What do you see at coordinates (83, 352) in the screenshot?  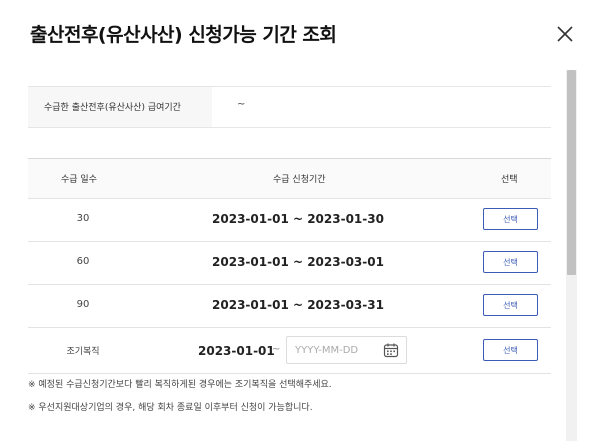 I see `early-return-label: 조기복직` at bounding box center [83, 352].